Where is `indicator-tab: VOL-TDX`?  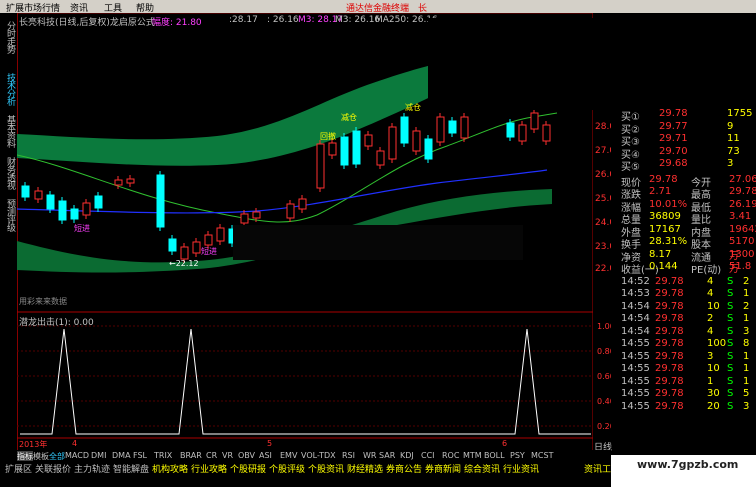 indicator-tab: VOL-TDX is located at coordinates (318, 455).